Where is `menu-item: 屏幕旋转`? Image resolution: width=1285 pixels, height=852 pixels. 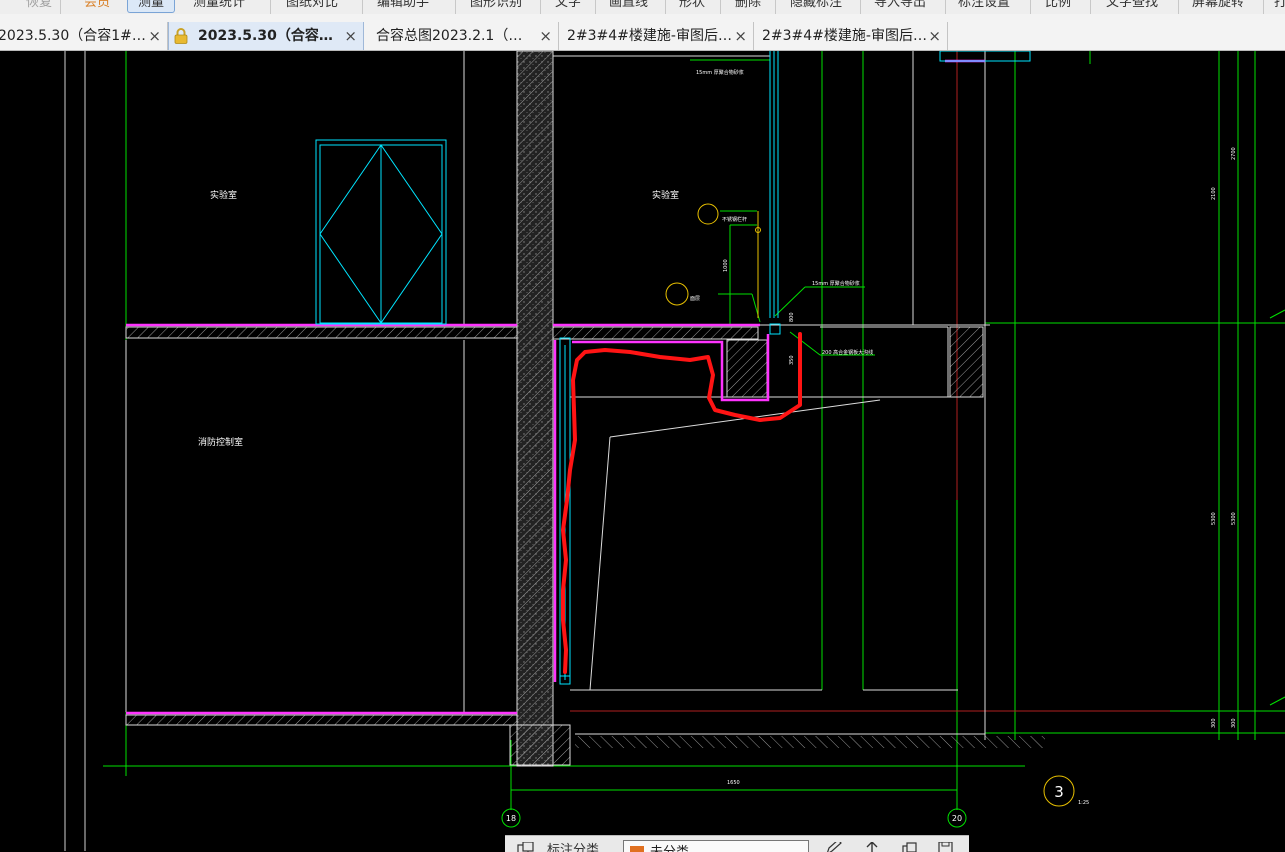
menu-item: 屏幕旋转 is located at coordinates (1218, 7).